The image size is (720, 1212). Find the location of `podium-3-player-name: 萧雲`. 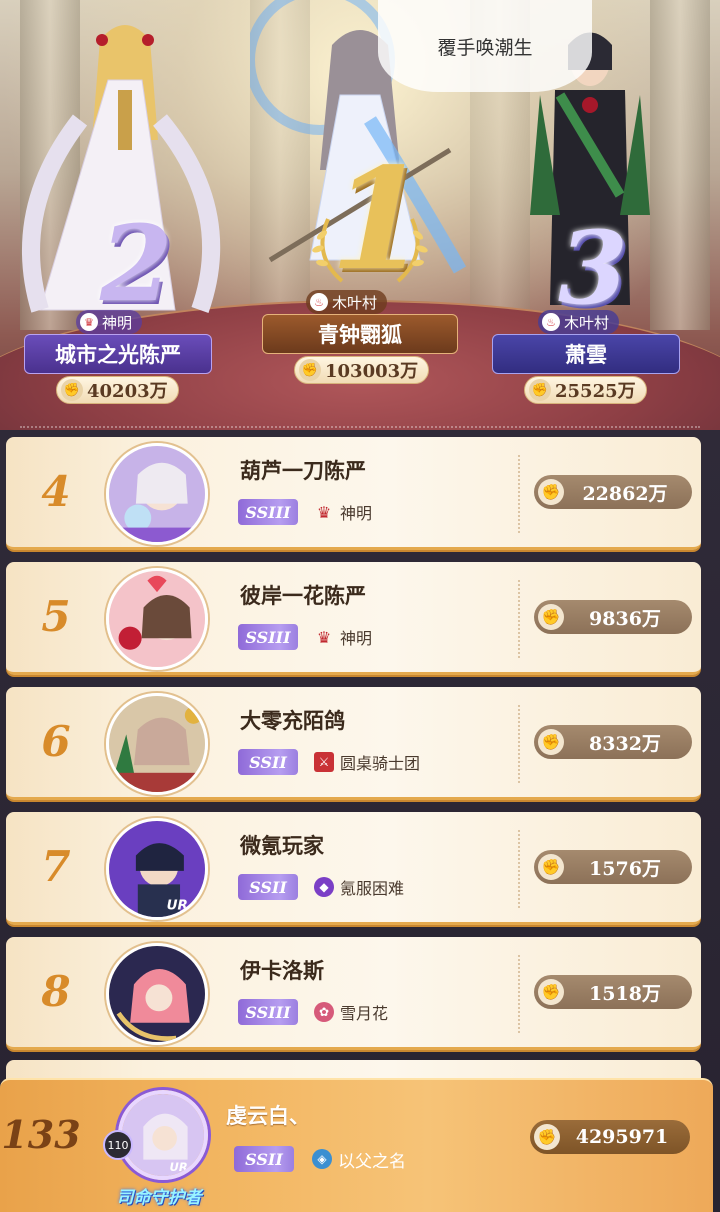

podium-3-player-name: 萧雲 is located at coordinates (586, 355).